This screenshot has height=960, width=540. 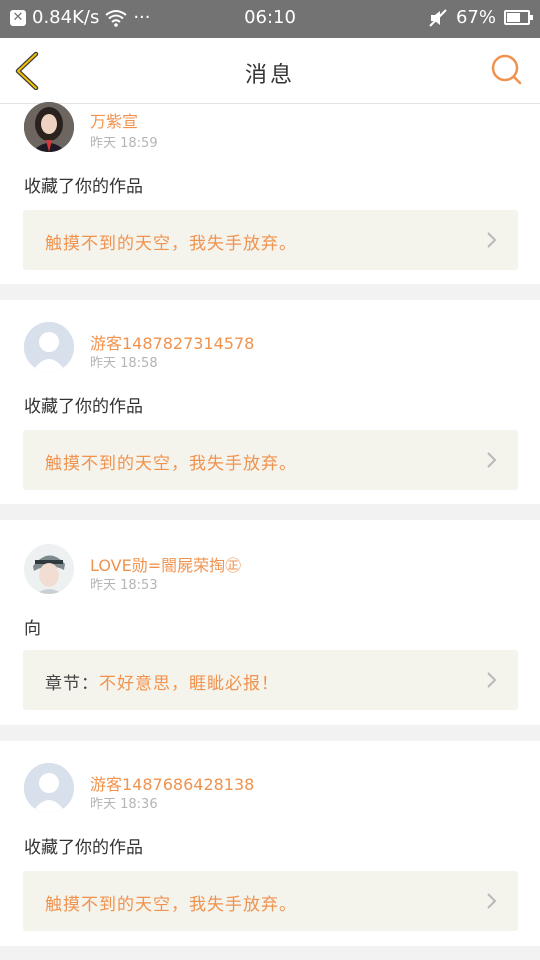 What do you see at coordinates (124, 143) in the screenshot?
I see `message-time: 昨天 18:59` at bounding box center [124, 143].